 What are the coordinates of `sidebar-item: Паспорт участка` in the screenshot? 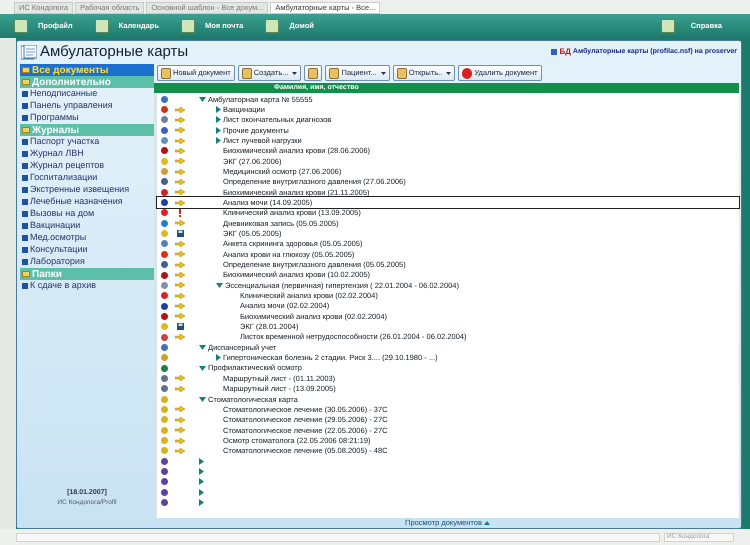 It's located at (87, 142).